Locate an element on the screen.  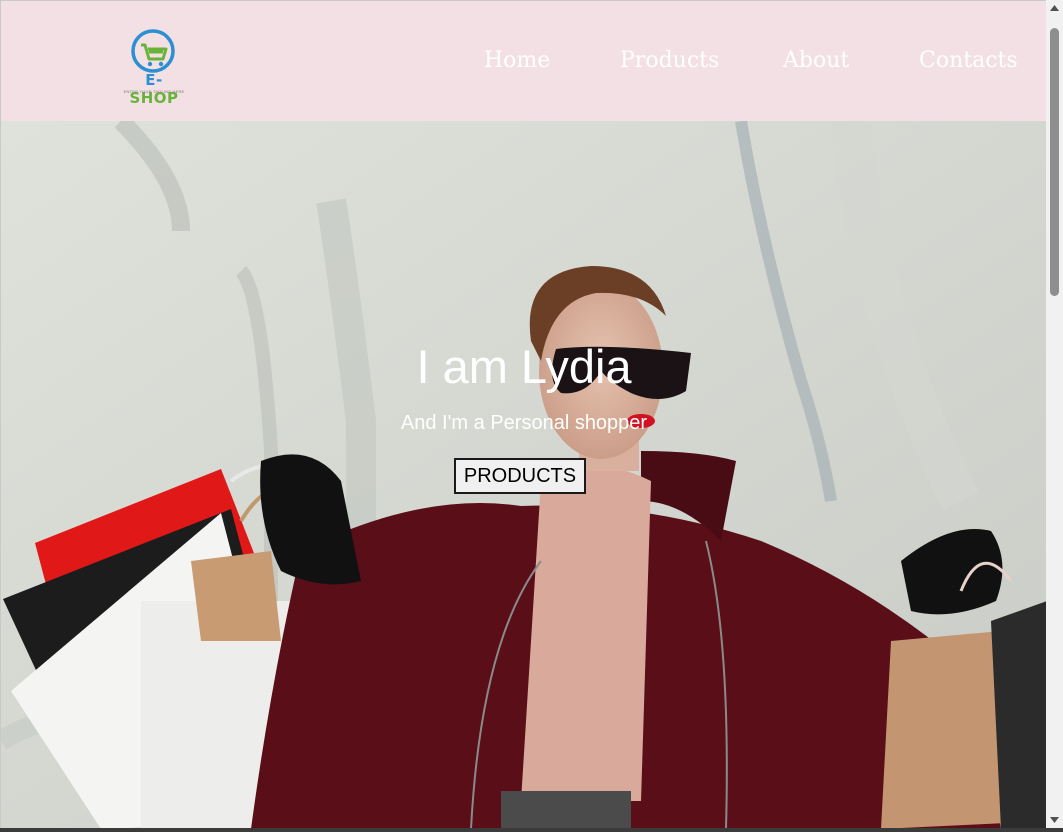
scroll-down-arrow-icon is located at coordinates (1054, 819).